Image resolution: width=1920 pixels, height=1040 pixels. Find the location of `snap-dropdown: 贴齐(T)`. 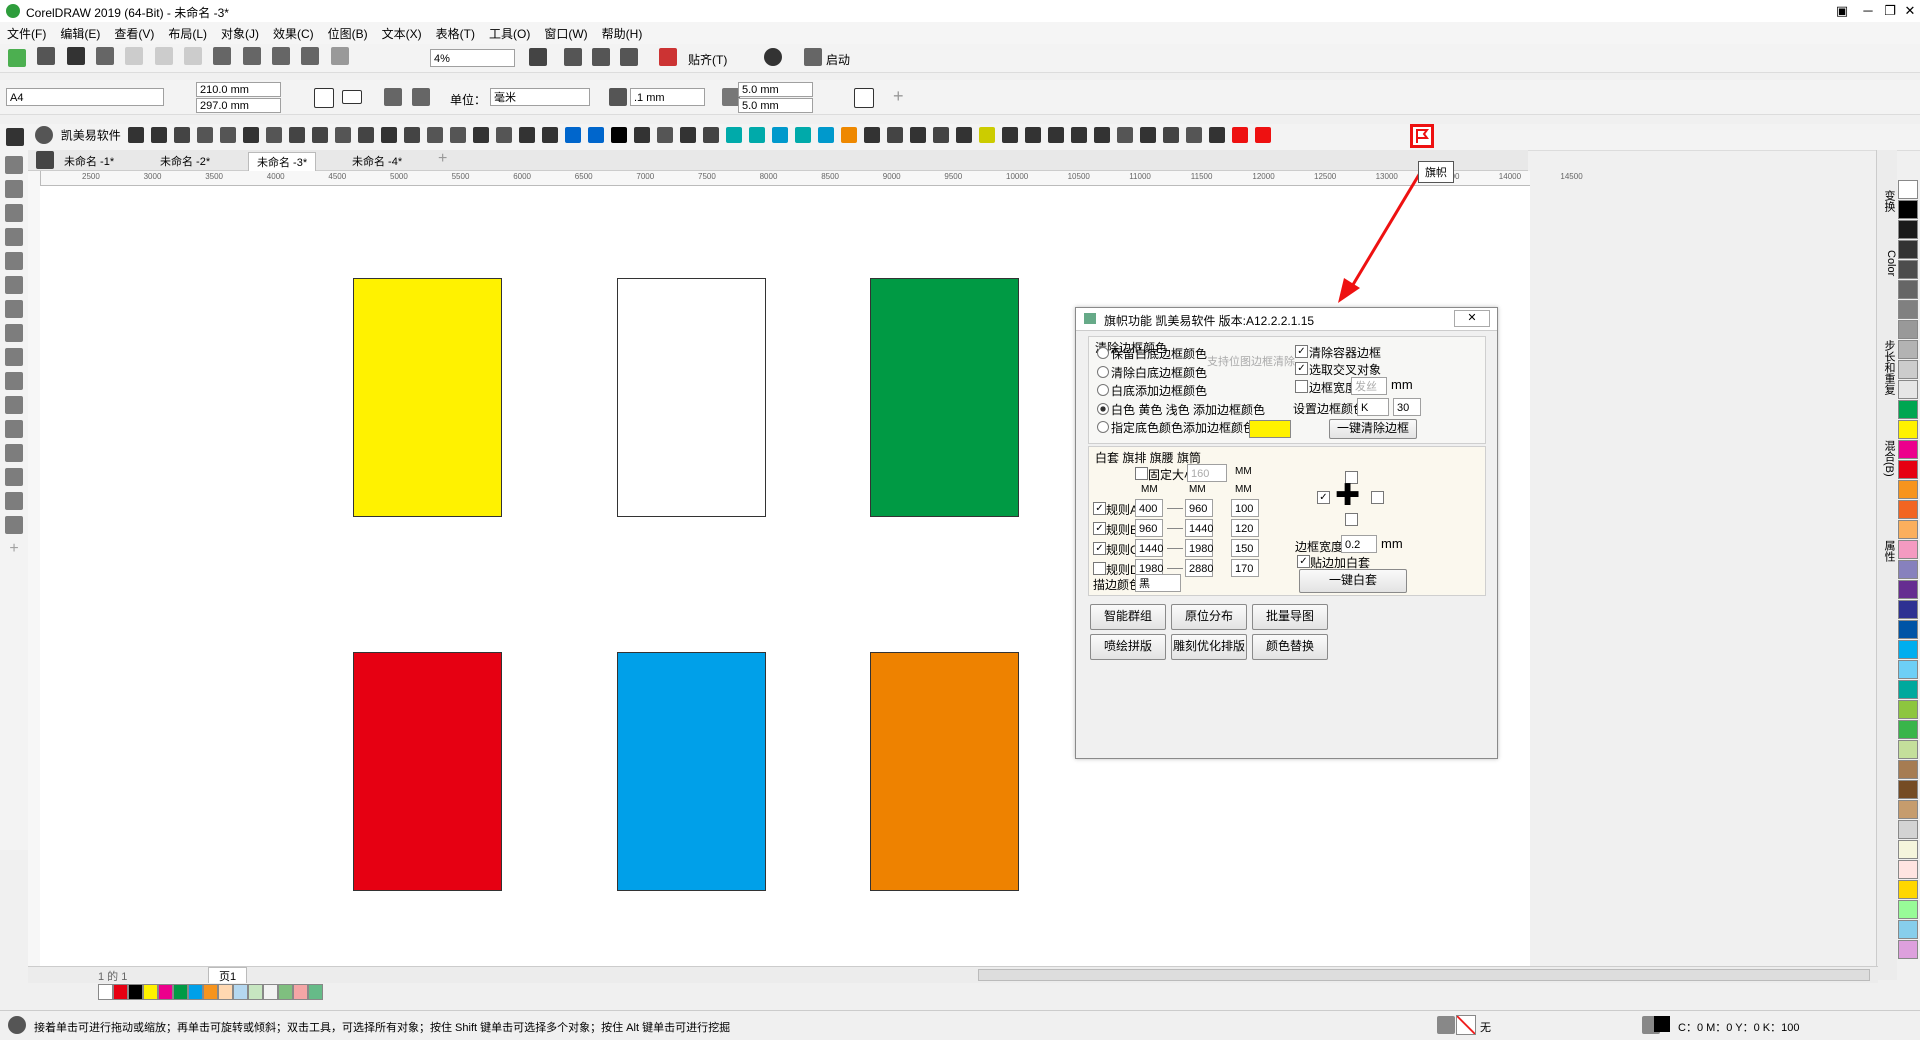

snap-dropdown: 贴齐(T) is located at coordinates (707, 59).